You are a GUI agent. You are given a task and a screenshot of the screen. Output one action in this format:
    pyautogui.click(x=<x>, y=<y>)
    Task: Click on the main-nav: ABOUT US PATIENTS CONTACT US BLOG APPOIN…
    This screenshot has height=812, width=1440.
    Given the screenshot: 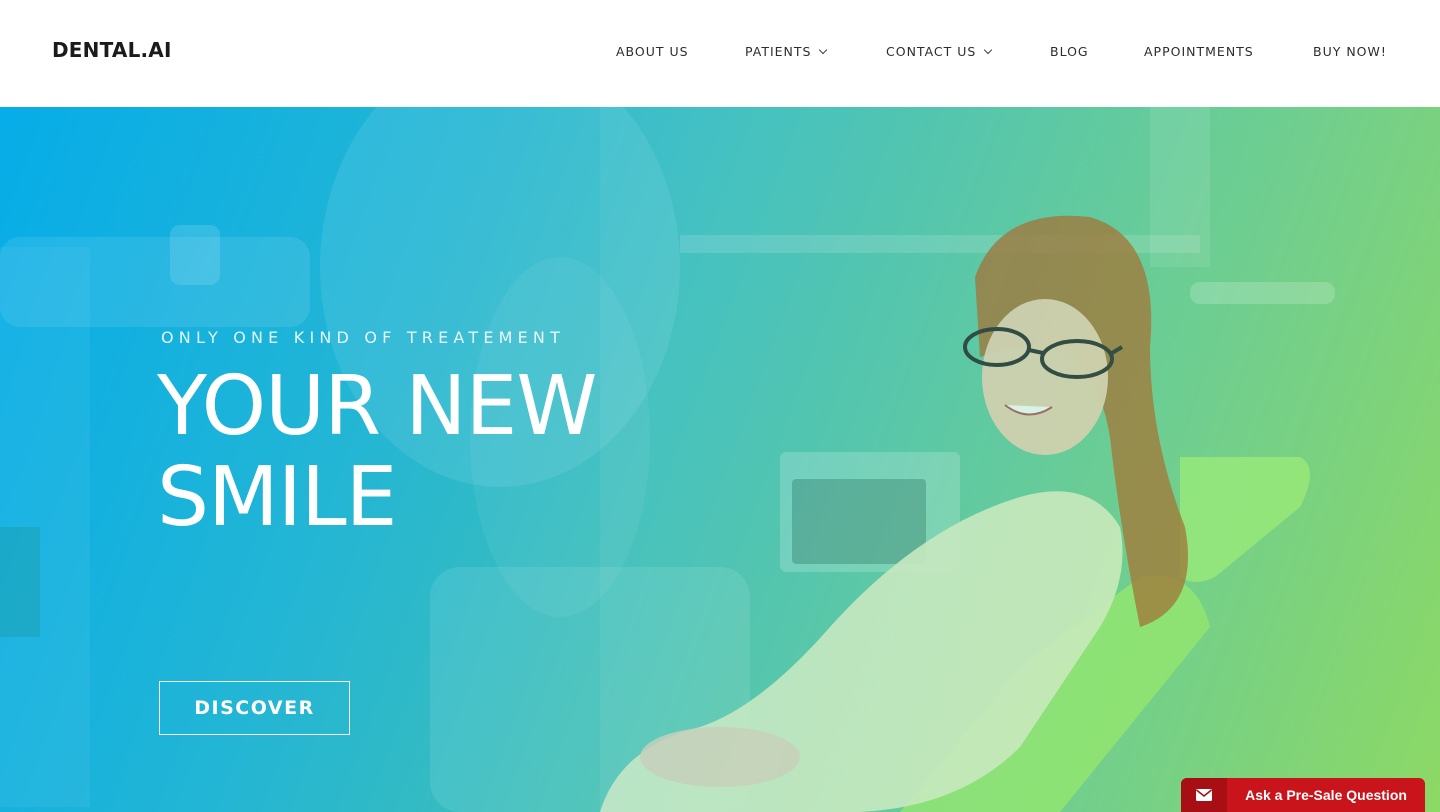 What is the action you would take?
    pyautogui.click(x=720, y=52)
    